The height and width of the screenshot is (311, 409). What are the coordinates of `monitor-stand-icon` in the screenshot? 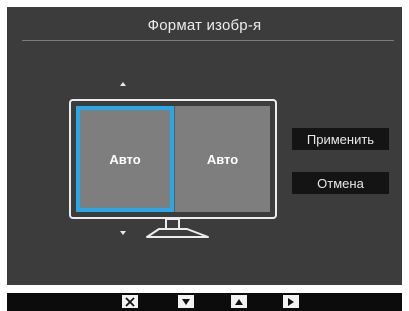 It's located at (177, 228).